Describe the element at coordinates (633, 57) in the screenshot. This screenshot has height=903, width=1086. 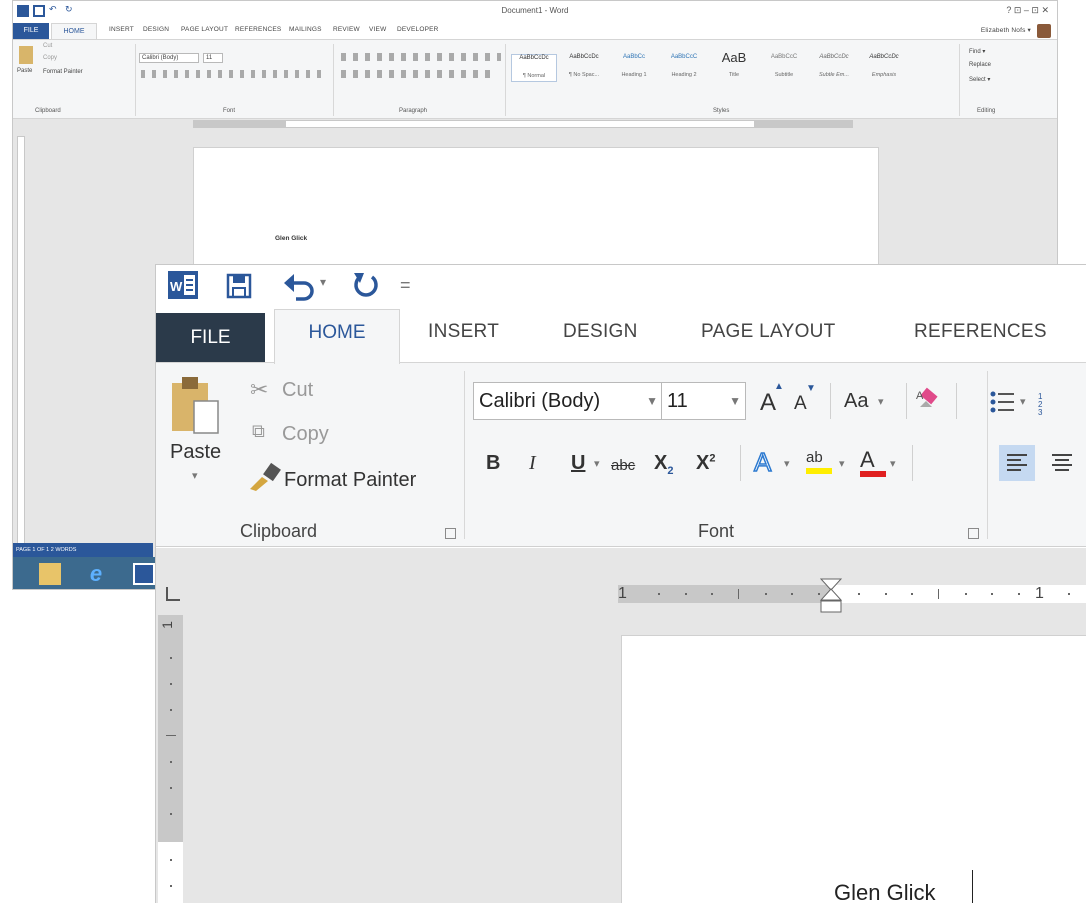
I see `style-sample: AaBbCc` at that location.